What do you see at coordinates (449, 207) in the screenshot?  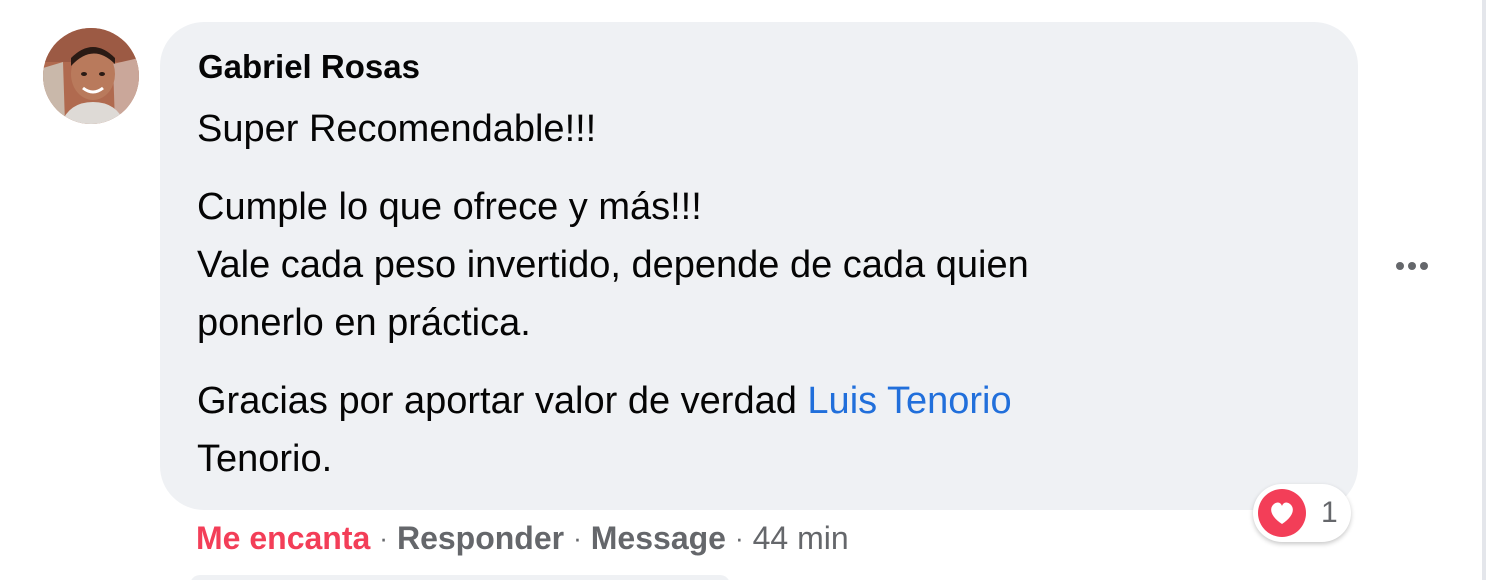 I see `comment-line-2: Cumple lo que ofrece y más!!!` at bounding box center [449, 207].